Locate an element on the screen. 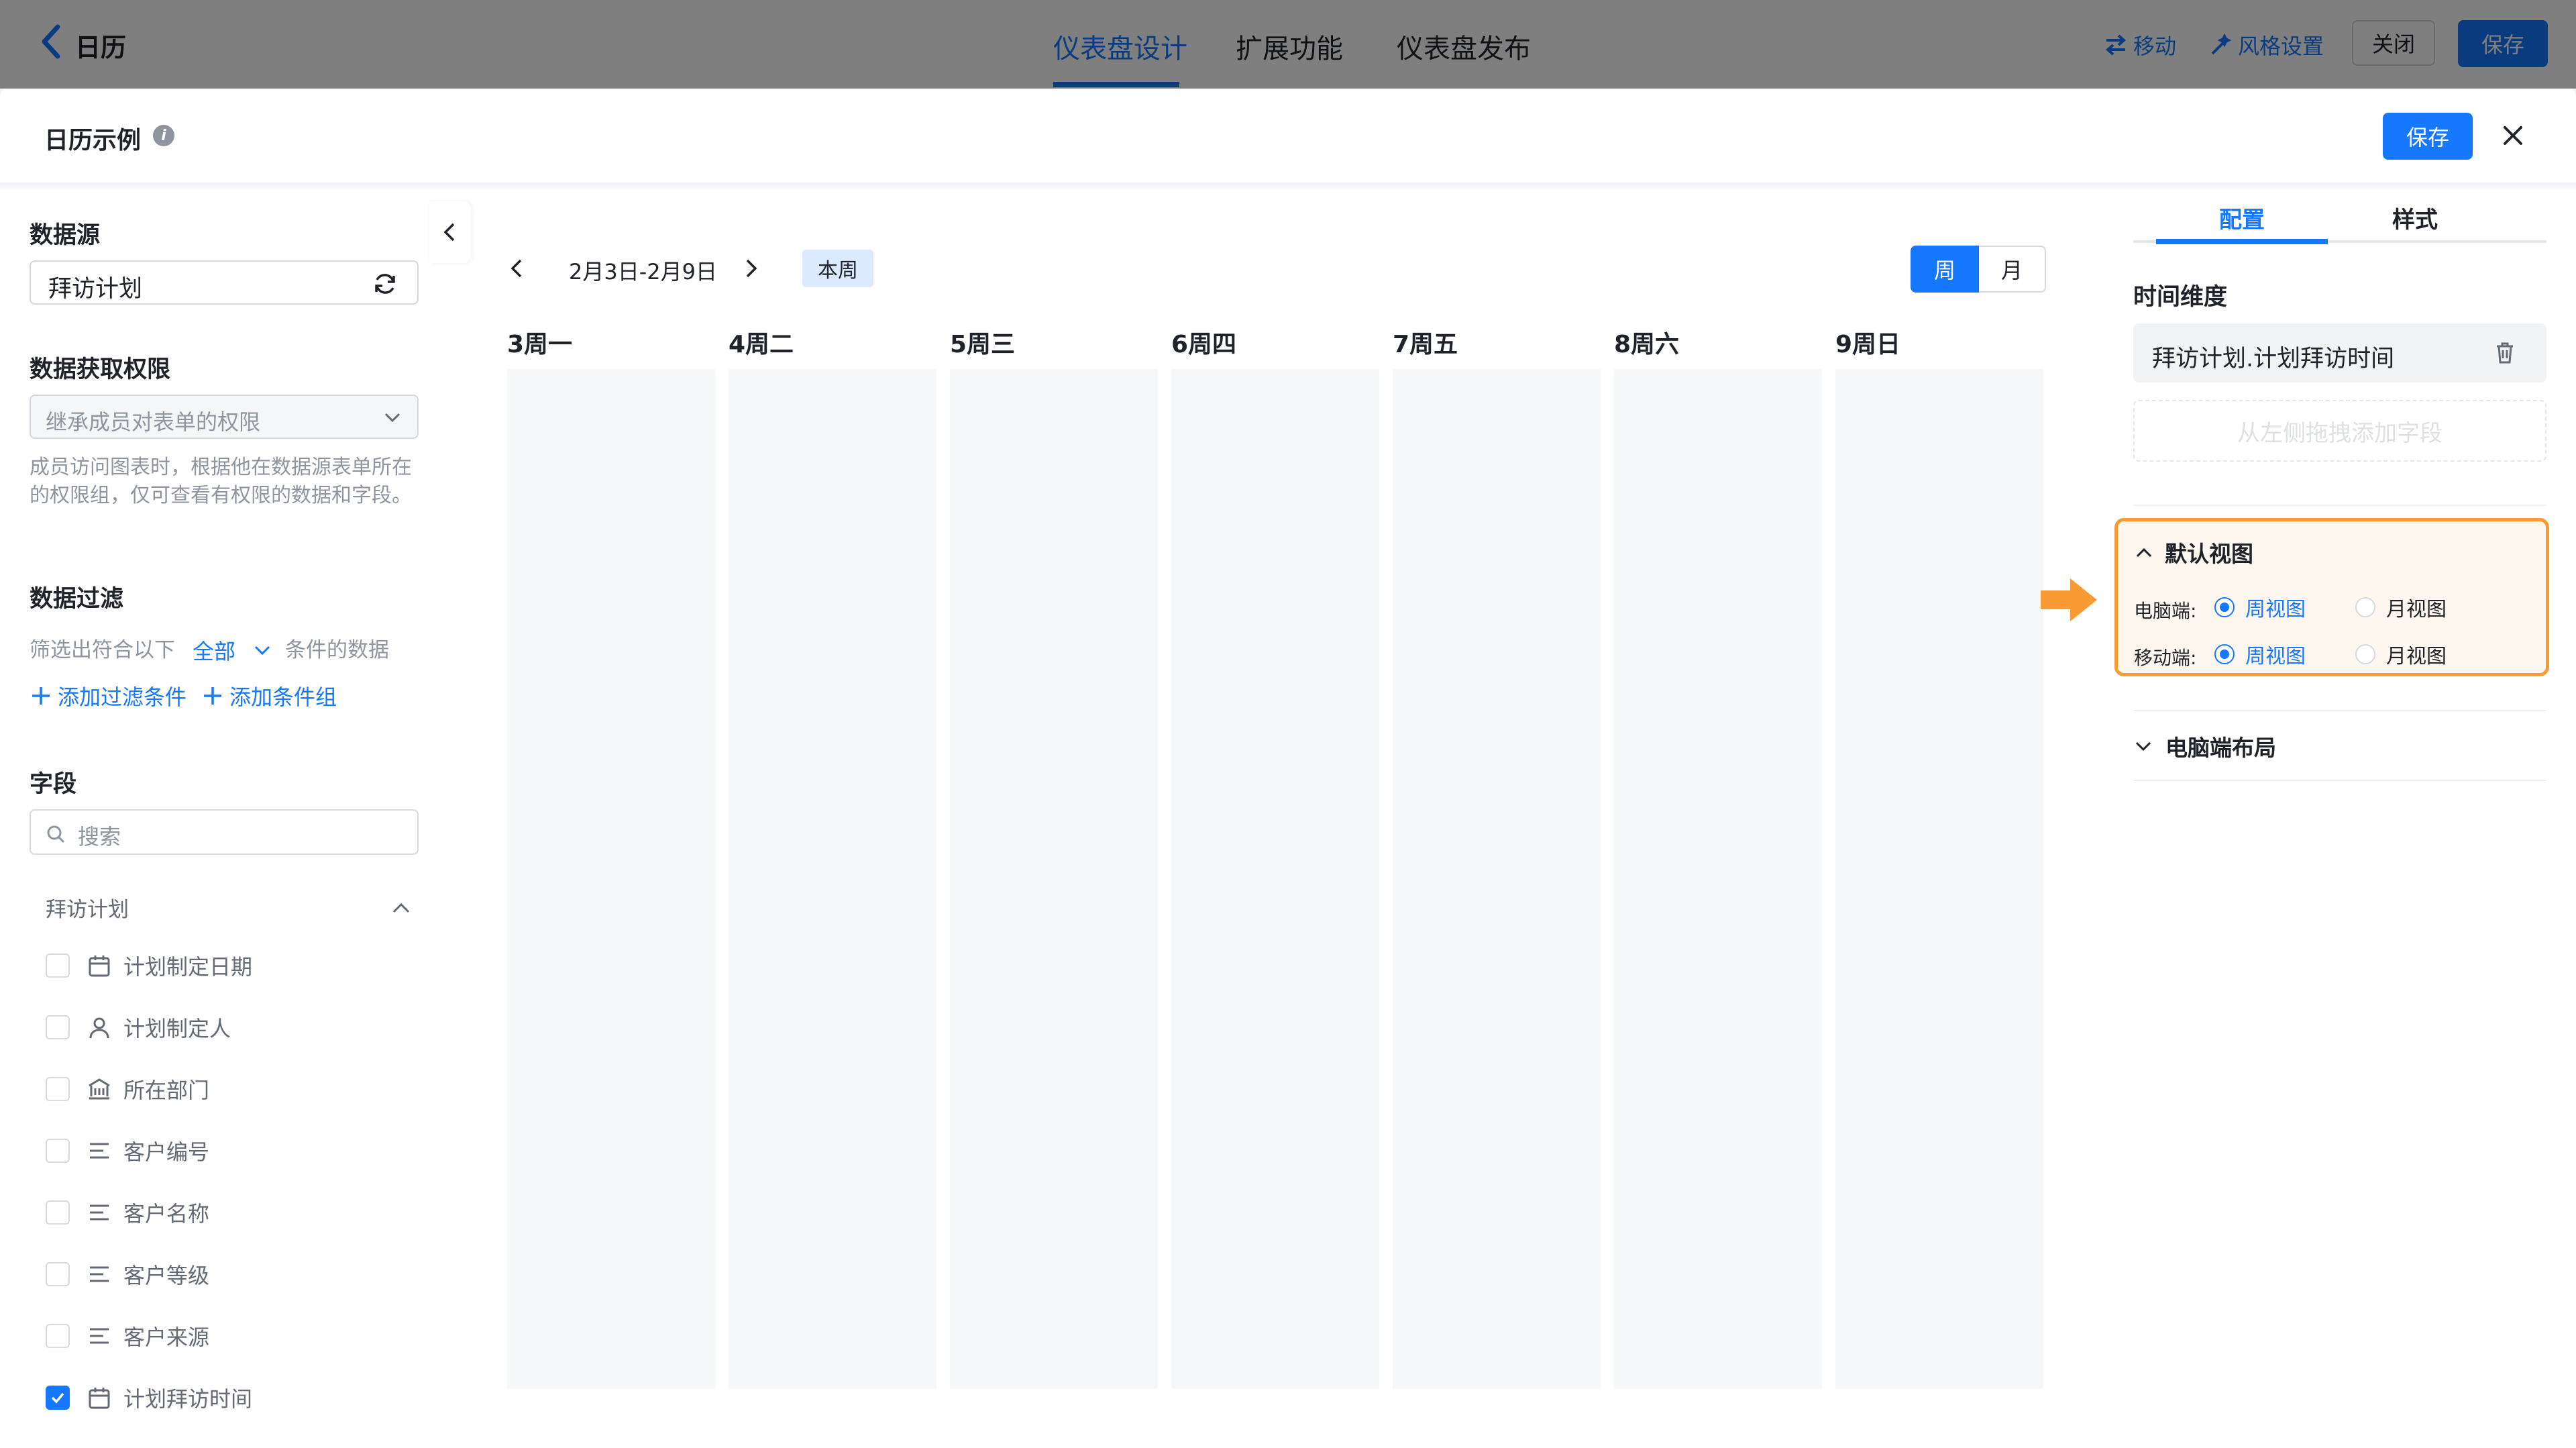 The image size is (2576, 1448). check-icon is located at coordinates (57, 1398).